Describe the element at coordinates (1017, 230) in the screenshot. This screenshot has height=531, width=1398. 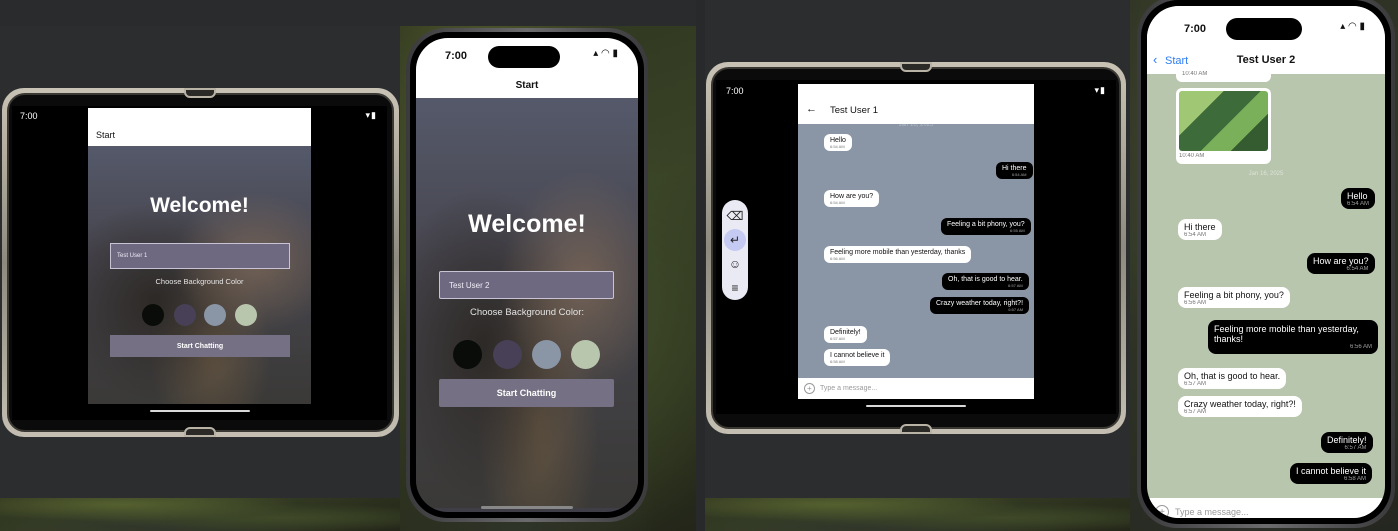
I see `message-time: 6:55 AM` at that location.